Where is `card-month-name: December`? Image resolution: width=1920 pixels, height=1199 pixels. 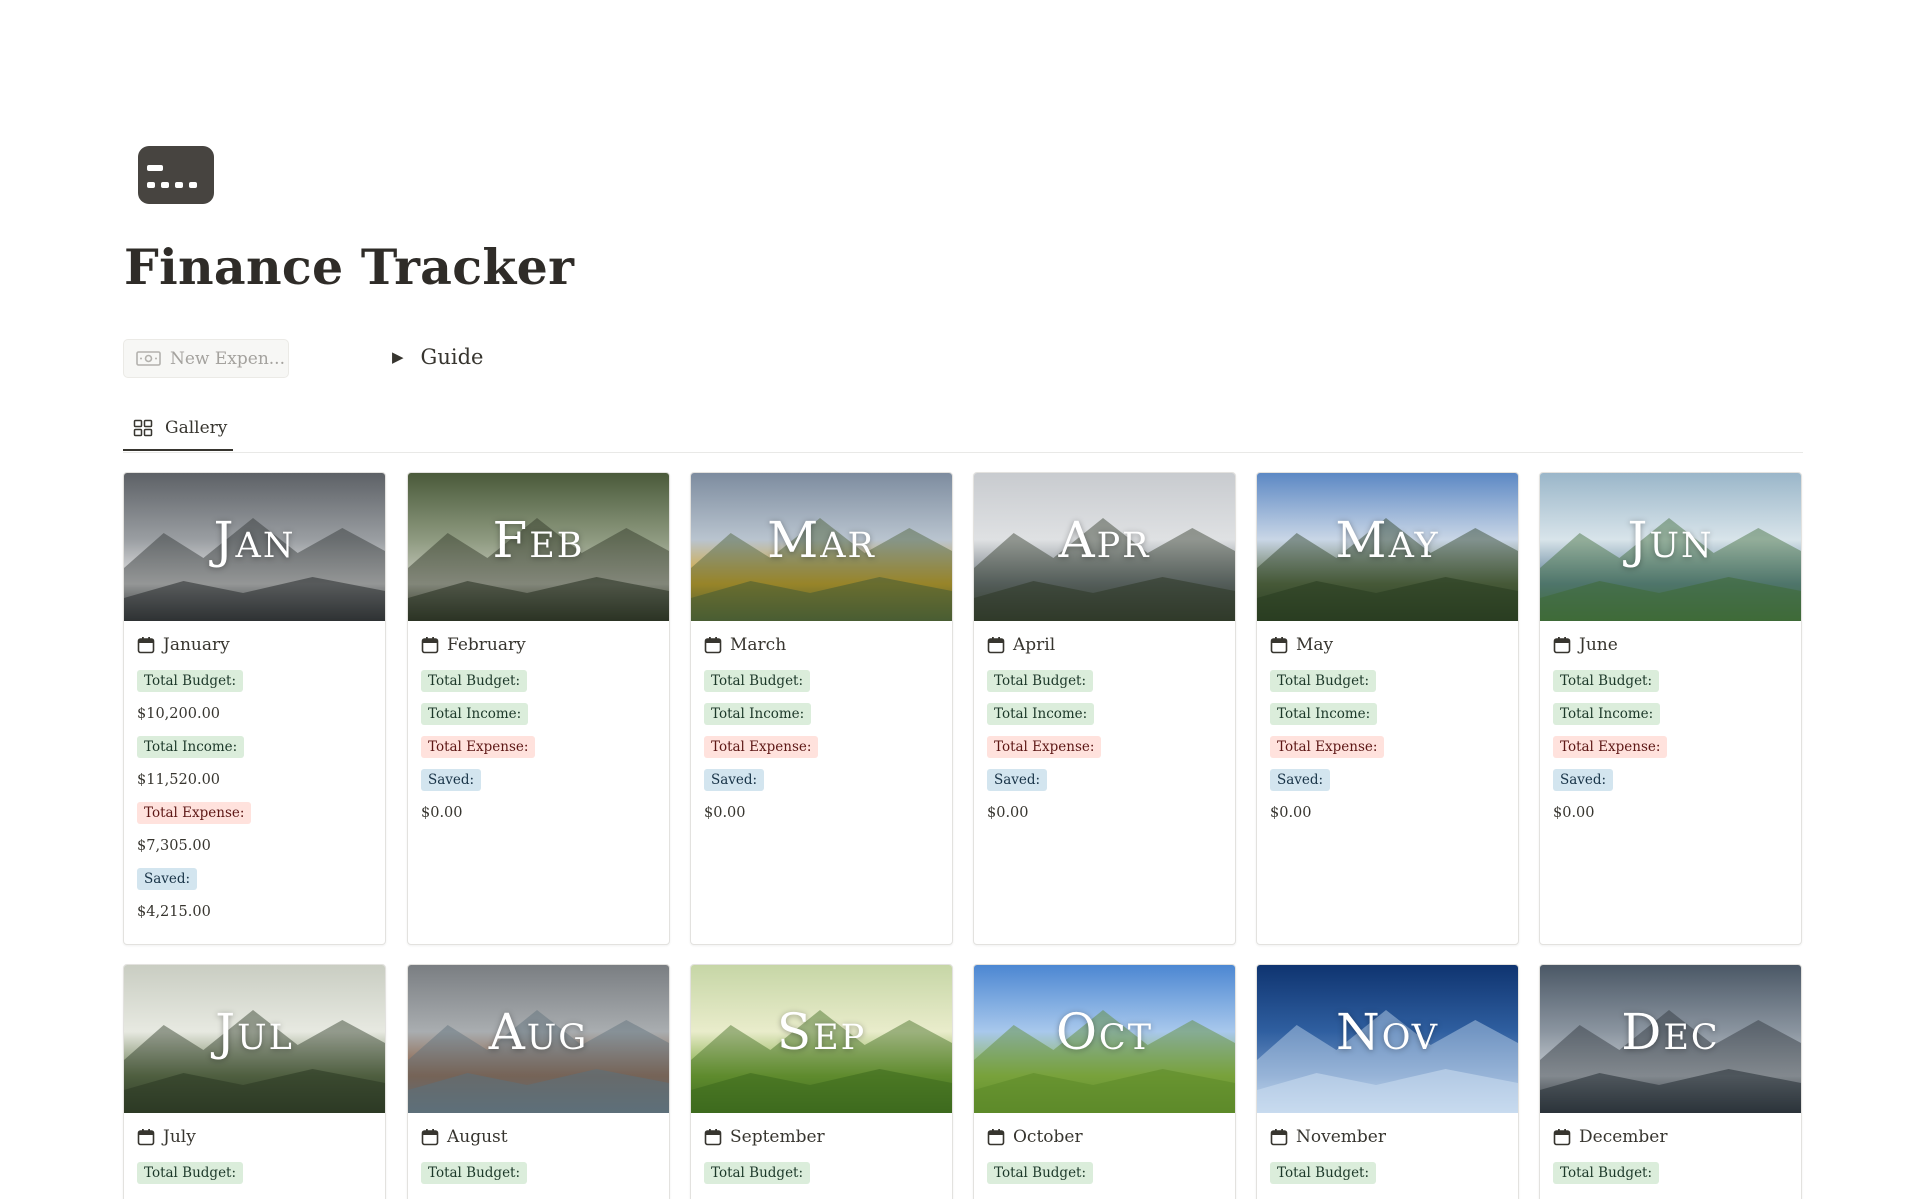
card-month-name: December is located at coordinates (1623, 1137).